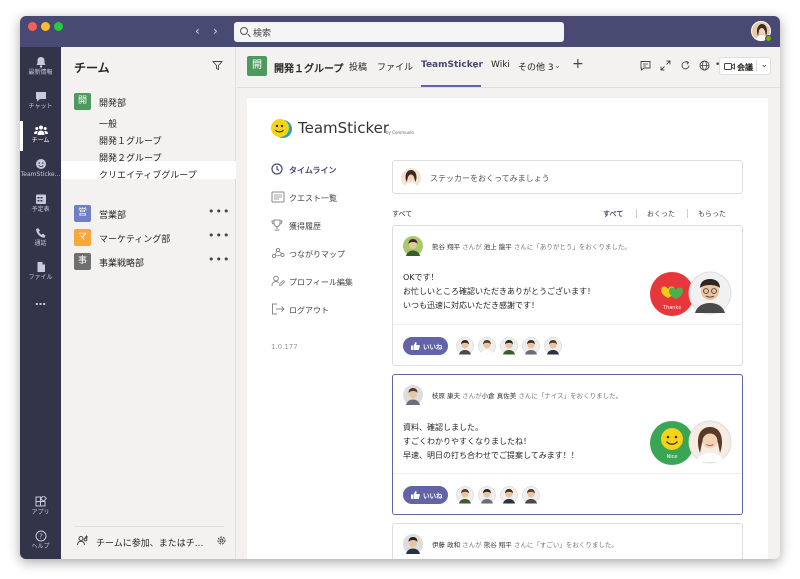 The height and width of the screenshot is (579, 800). Describe the element at coordinates (400, 132) in the screenshot. I see `brand-sub: by Communio` at that location.